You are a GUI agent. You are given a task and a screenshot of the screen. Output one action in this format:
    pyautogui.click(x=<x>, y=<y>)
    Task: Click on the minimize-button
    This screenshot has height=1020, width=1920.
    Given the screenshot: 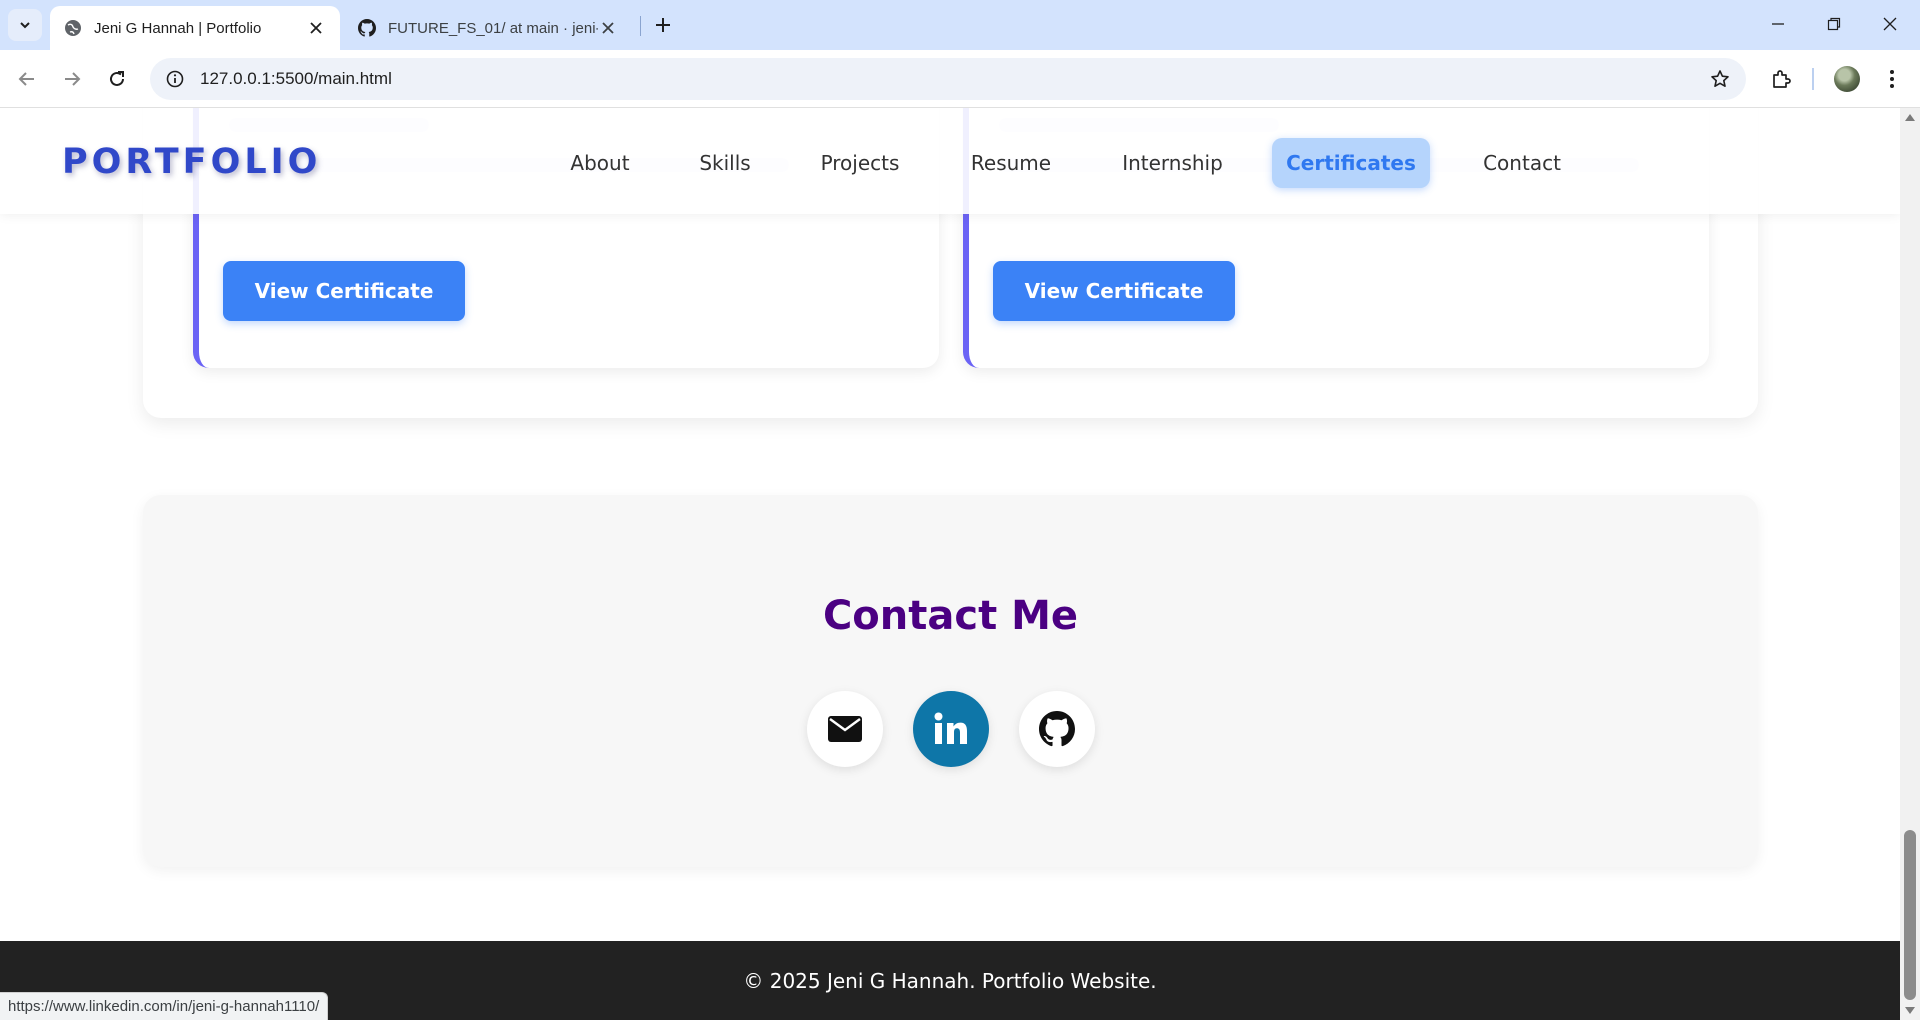 What is the action you would take?
    pyautogui.click(x=1778, y=24)
    